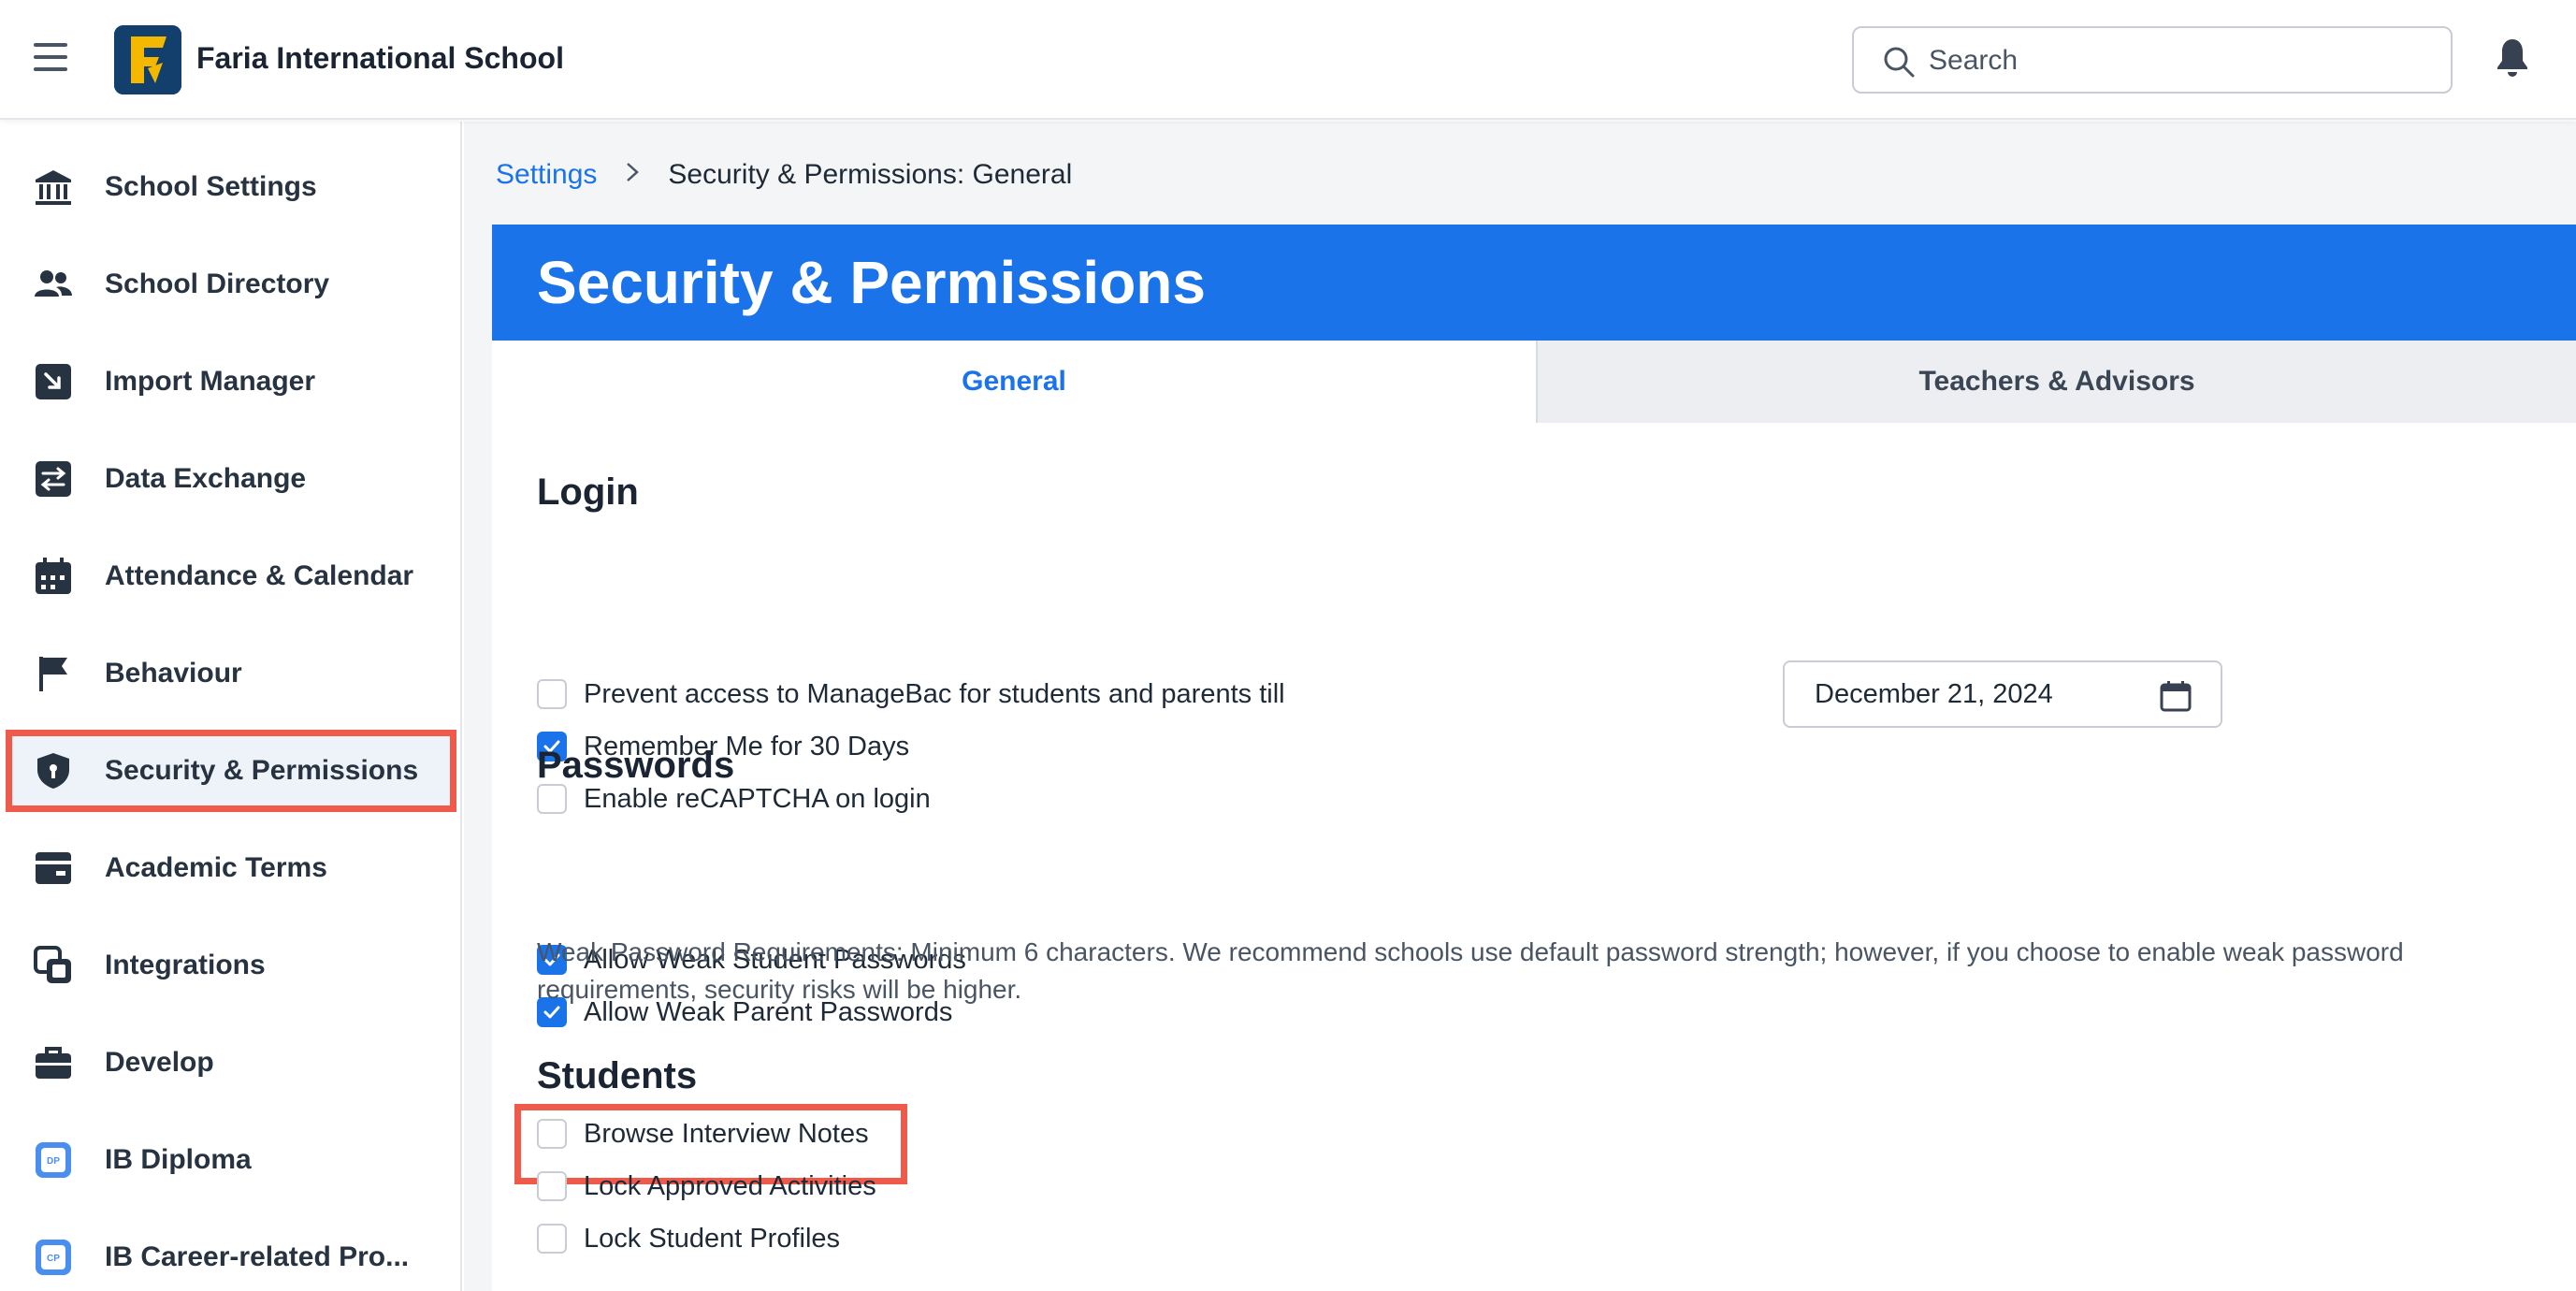 This screenshot has height=1291, width=2576. I want to click on briefcase-icon, so click(53, 1062).